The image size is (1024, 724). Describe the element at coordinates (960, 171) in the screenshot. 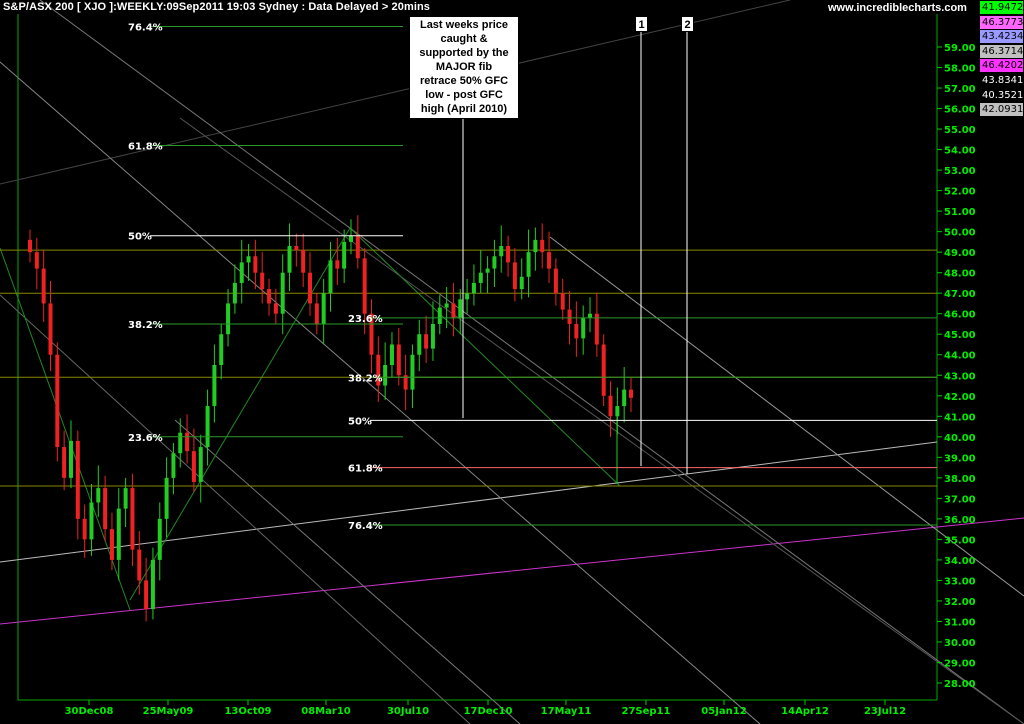

I see `y-tick-label: 53.00` at that location.